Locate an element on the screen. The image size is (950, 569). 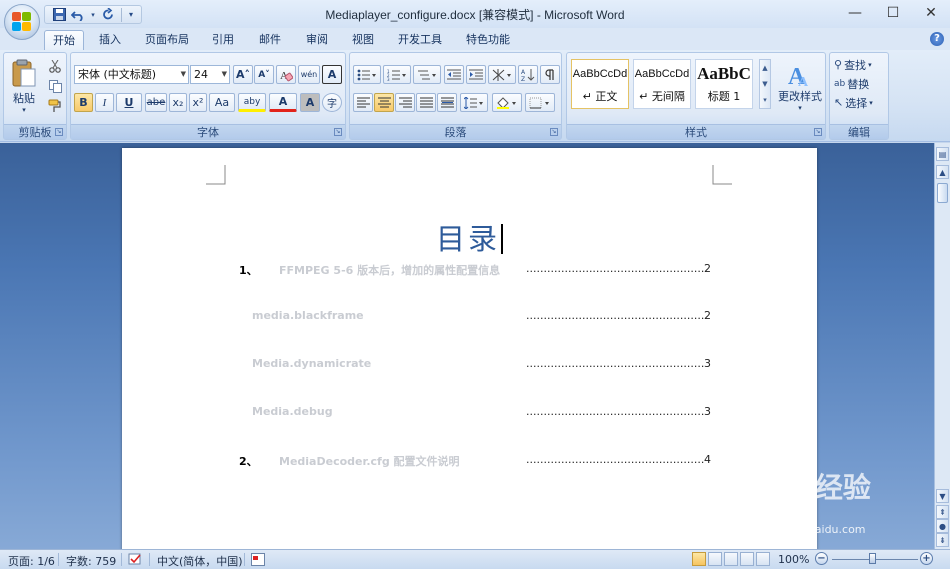
page-count: 页面: 1/6 is located at coordinates (31, 561).